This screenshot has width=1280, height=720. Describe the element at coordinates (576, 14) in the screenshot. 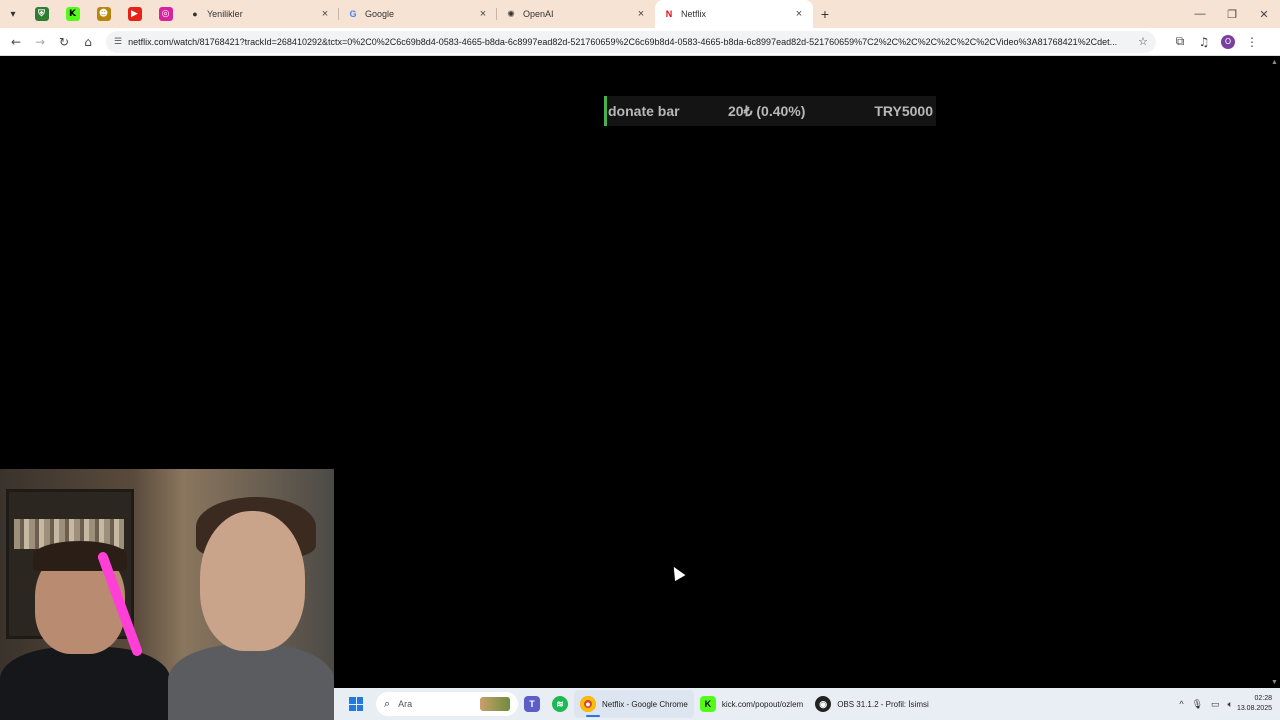

I see `tab-openai: ✺ OpenAI ×` at that location.